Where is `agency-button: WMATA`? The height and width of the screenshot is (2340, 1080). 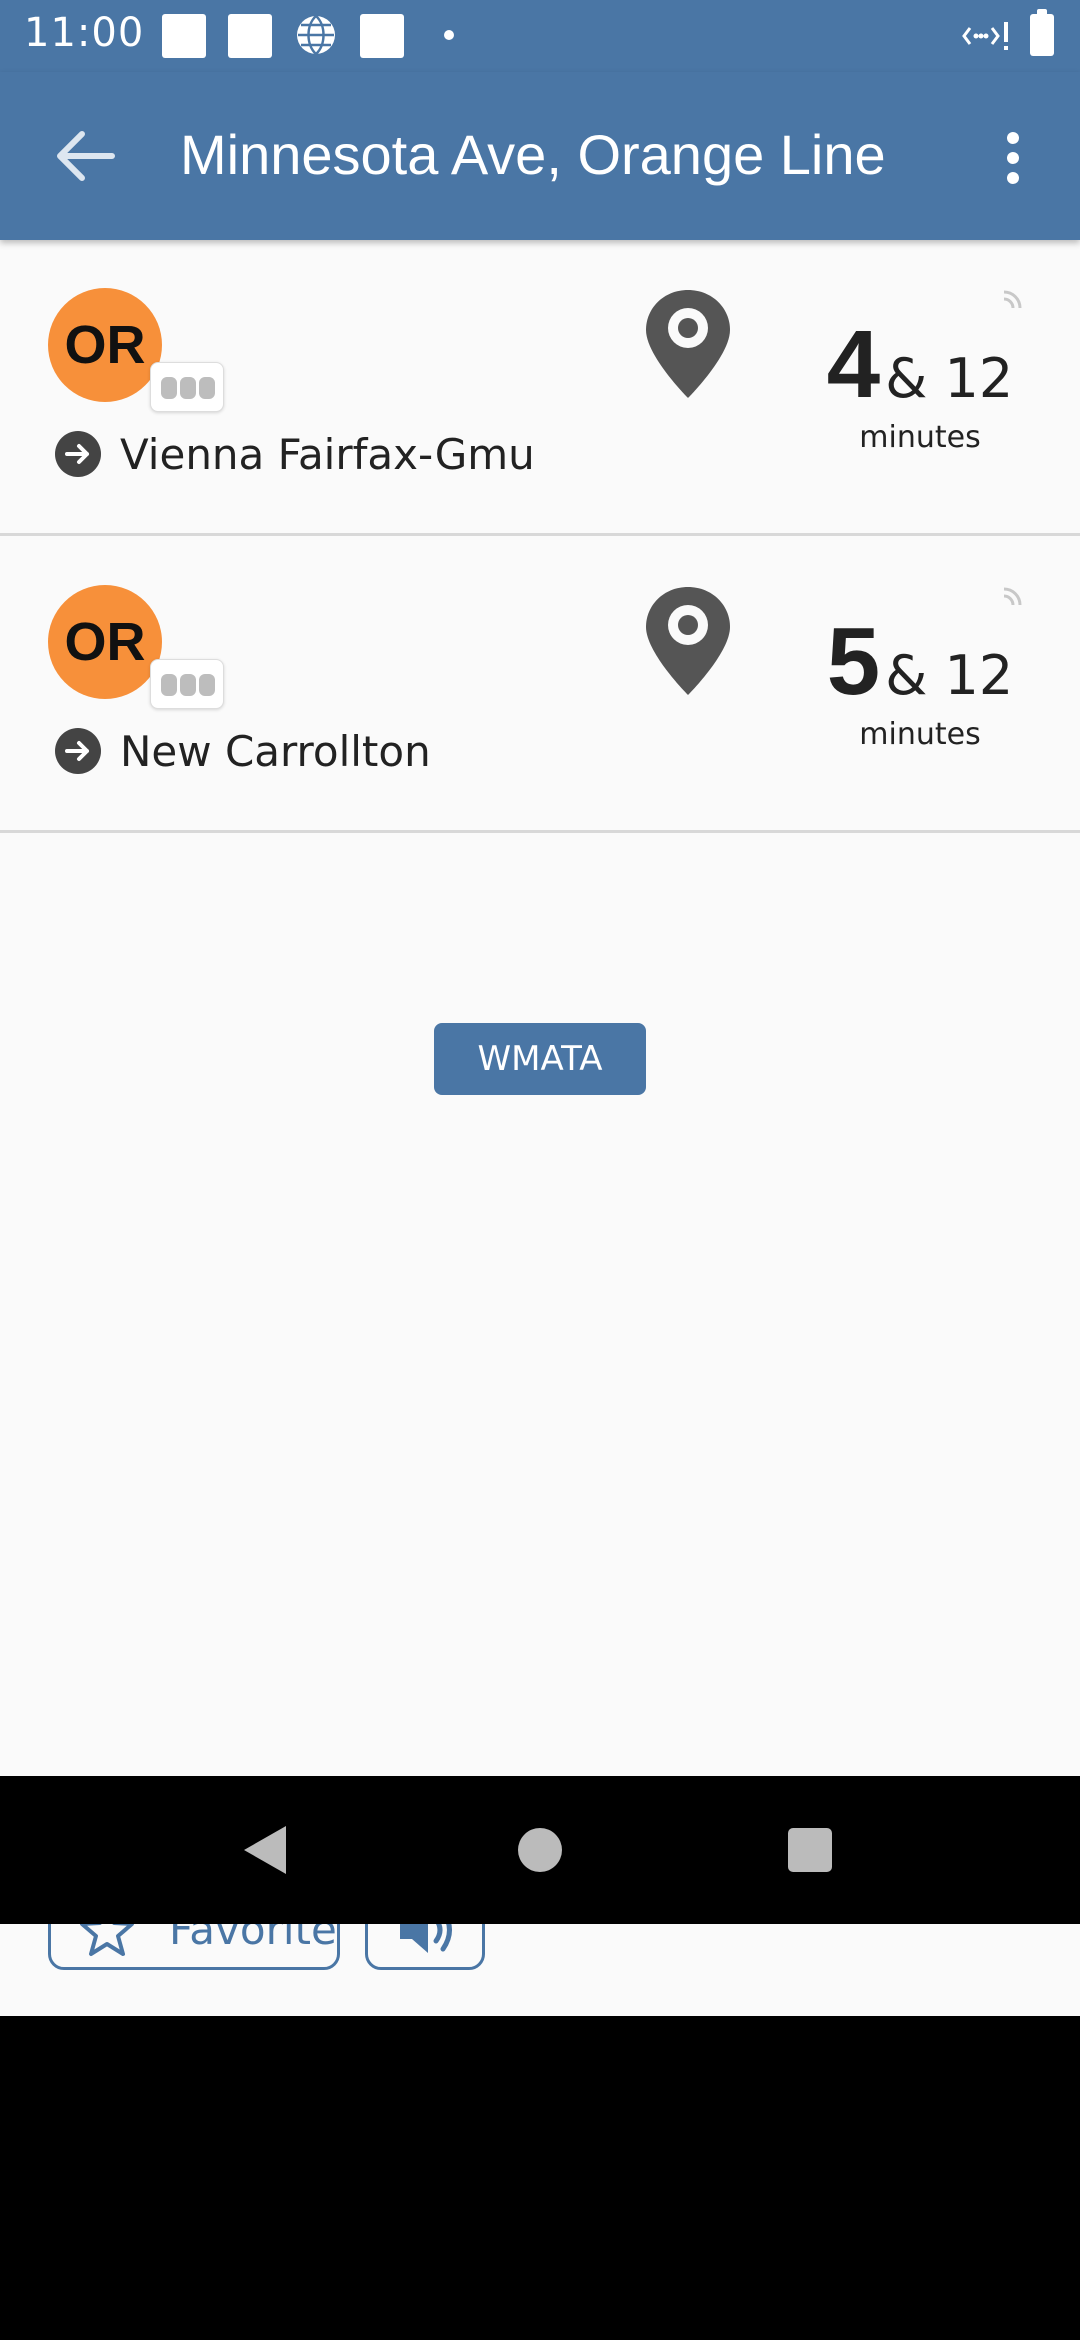
agency-button: WMATA is located at coordinates (540, 1059).